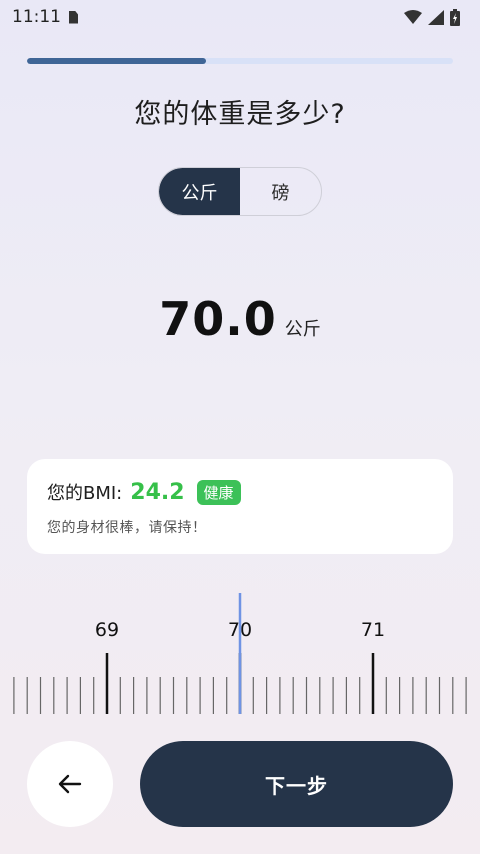  I want to click on bmi-message: 您的身材很棒，请保持！, so click(127, 528).